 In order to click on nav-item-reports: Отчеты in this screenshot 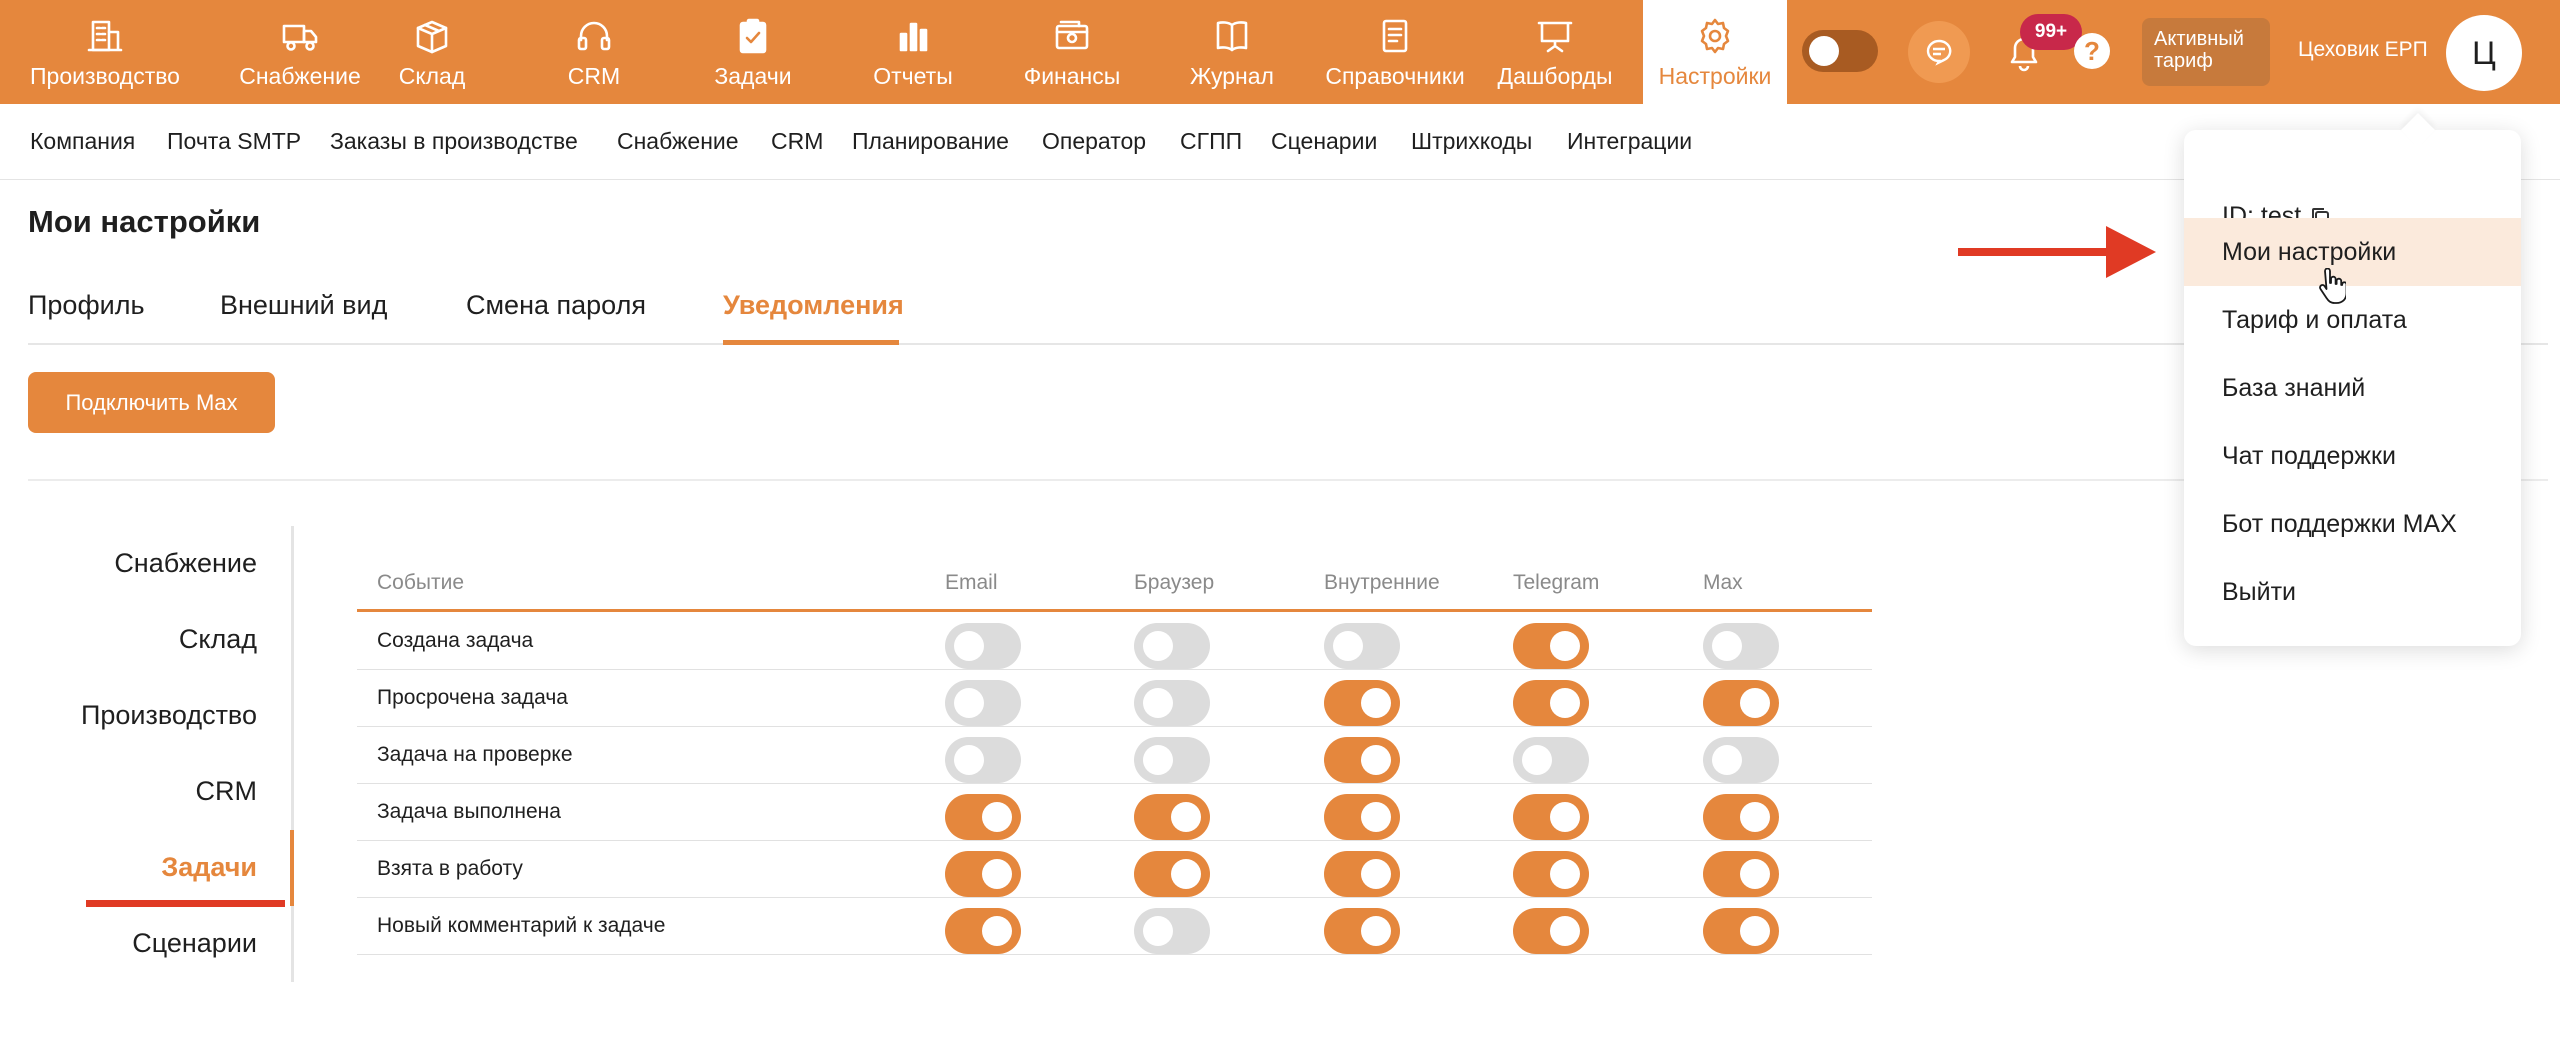, I will do `click(913, 52)`.